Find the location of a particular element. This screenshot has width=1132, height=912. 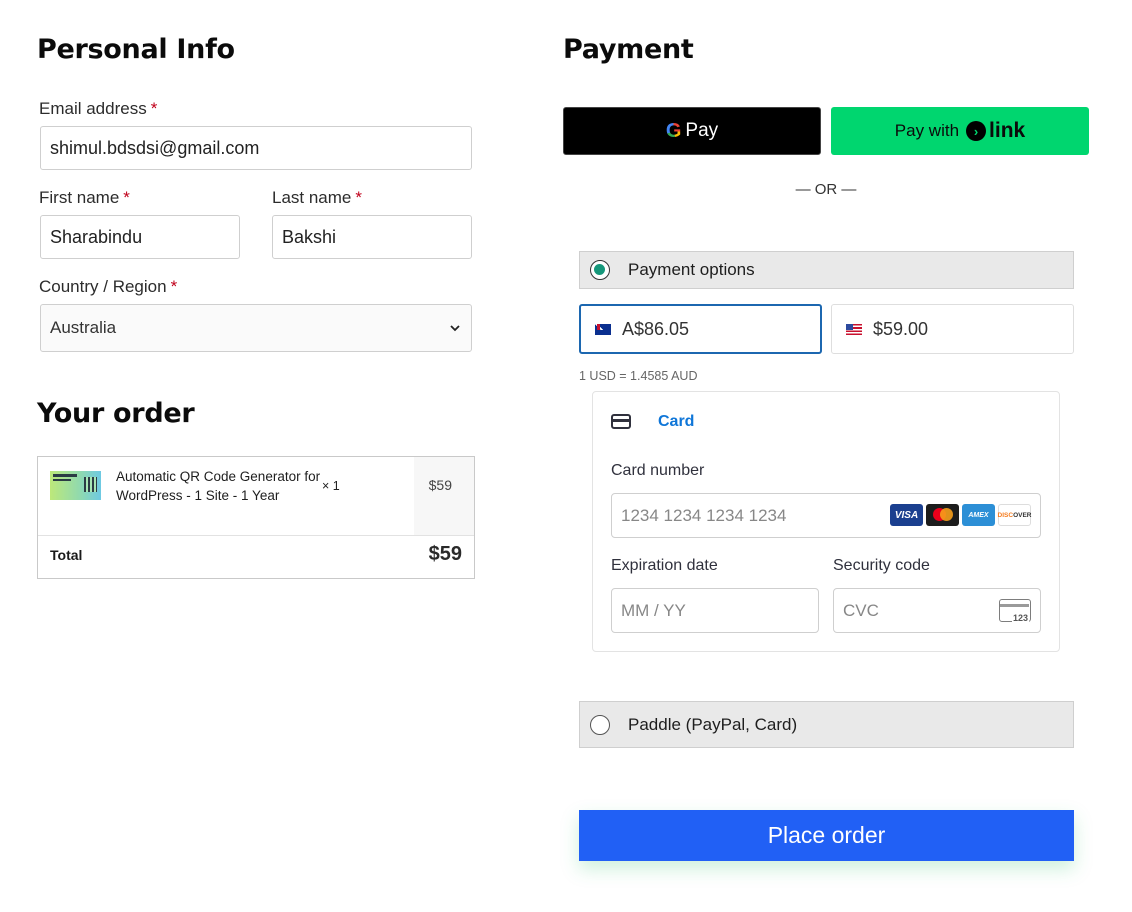

last-name-label: Last name * is located at coordinates (317, 198).